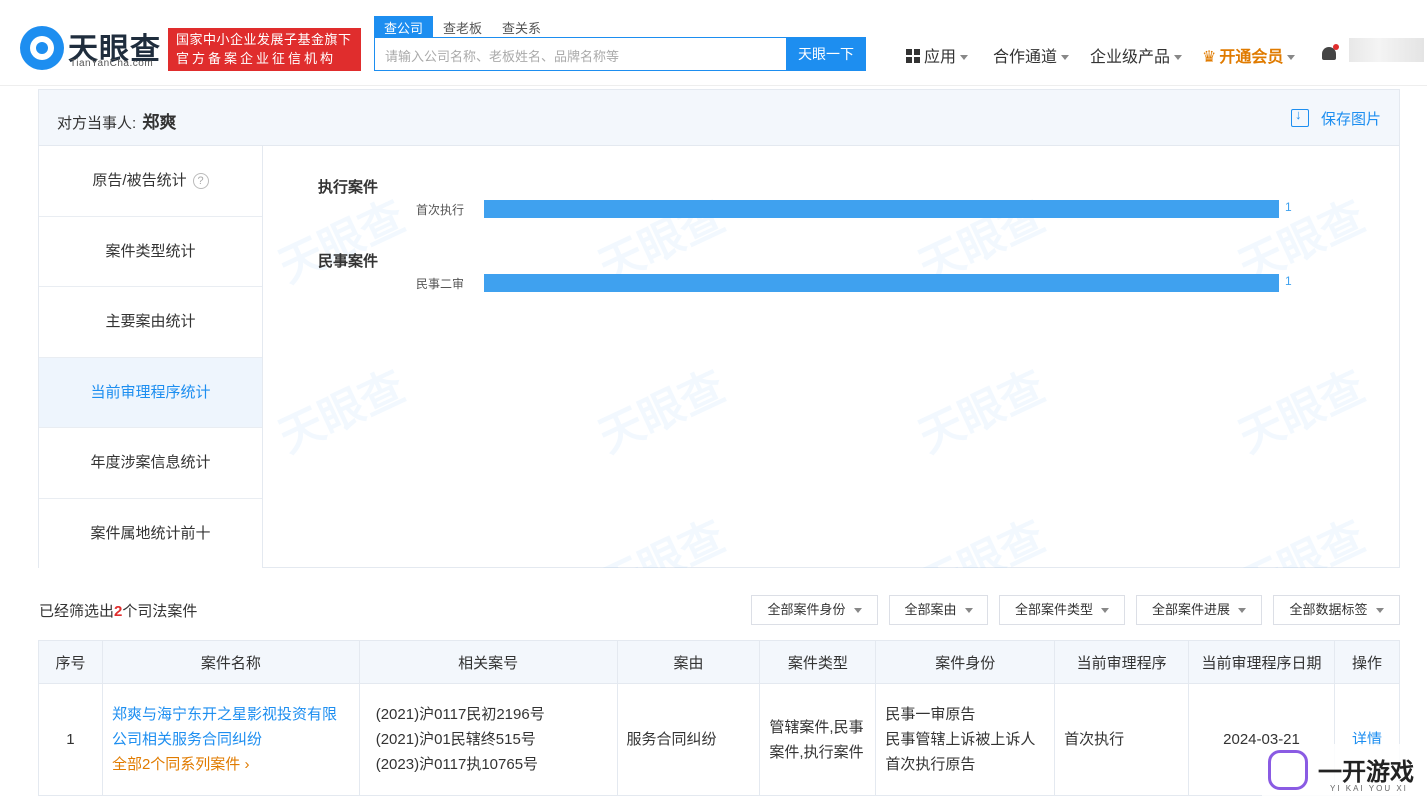 This screenshot has height=800, width=1427. What do you see at coordinates (1299, 117) in the screenshot?
I see `download-icon` at bounding box center [1299, 117].